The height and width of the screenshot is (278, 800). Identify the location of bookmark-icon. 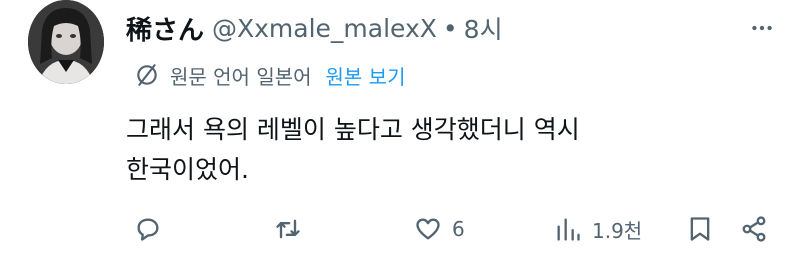
(700, 229).